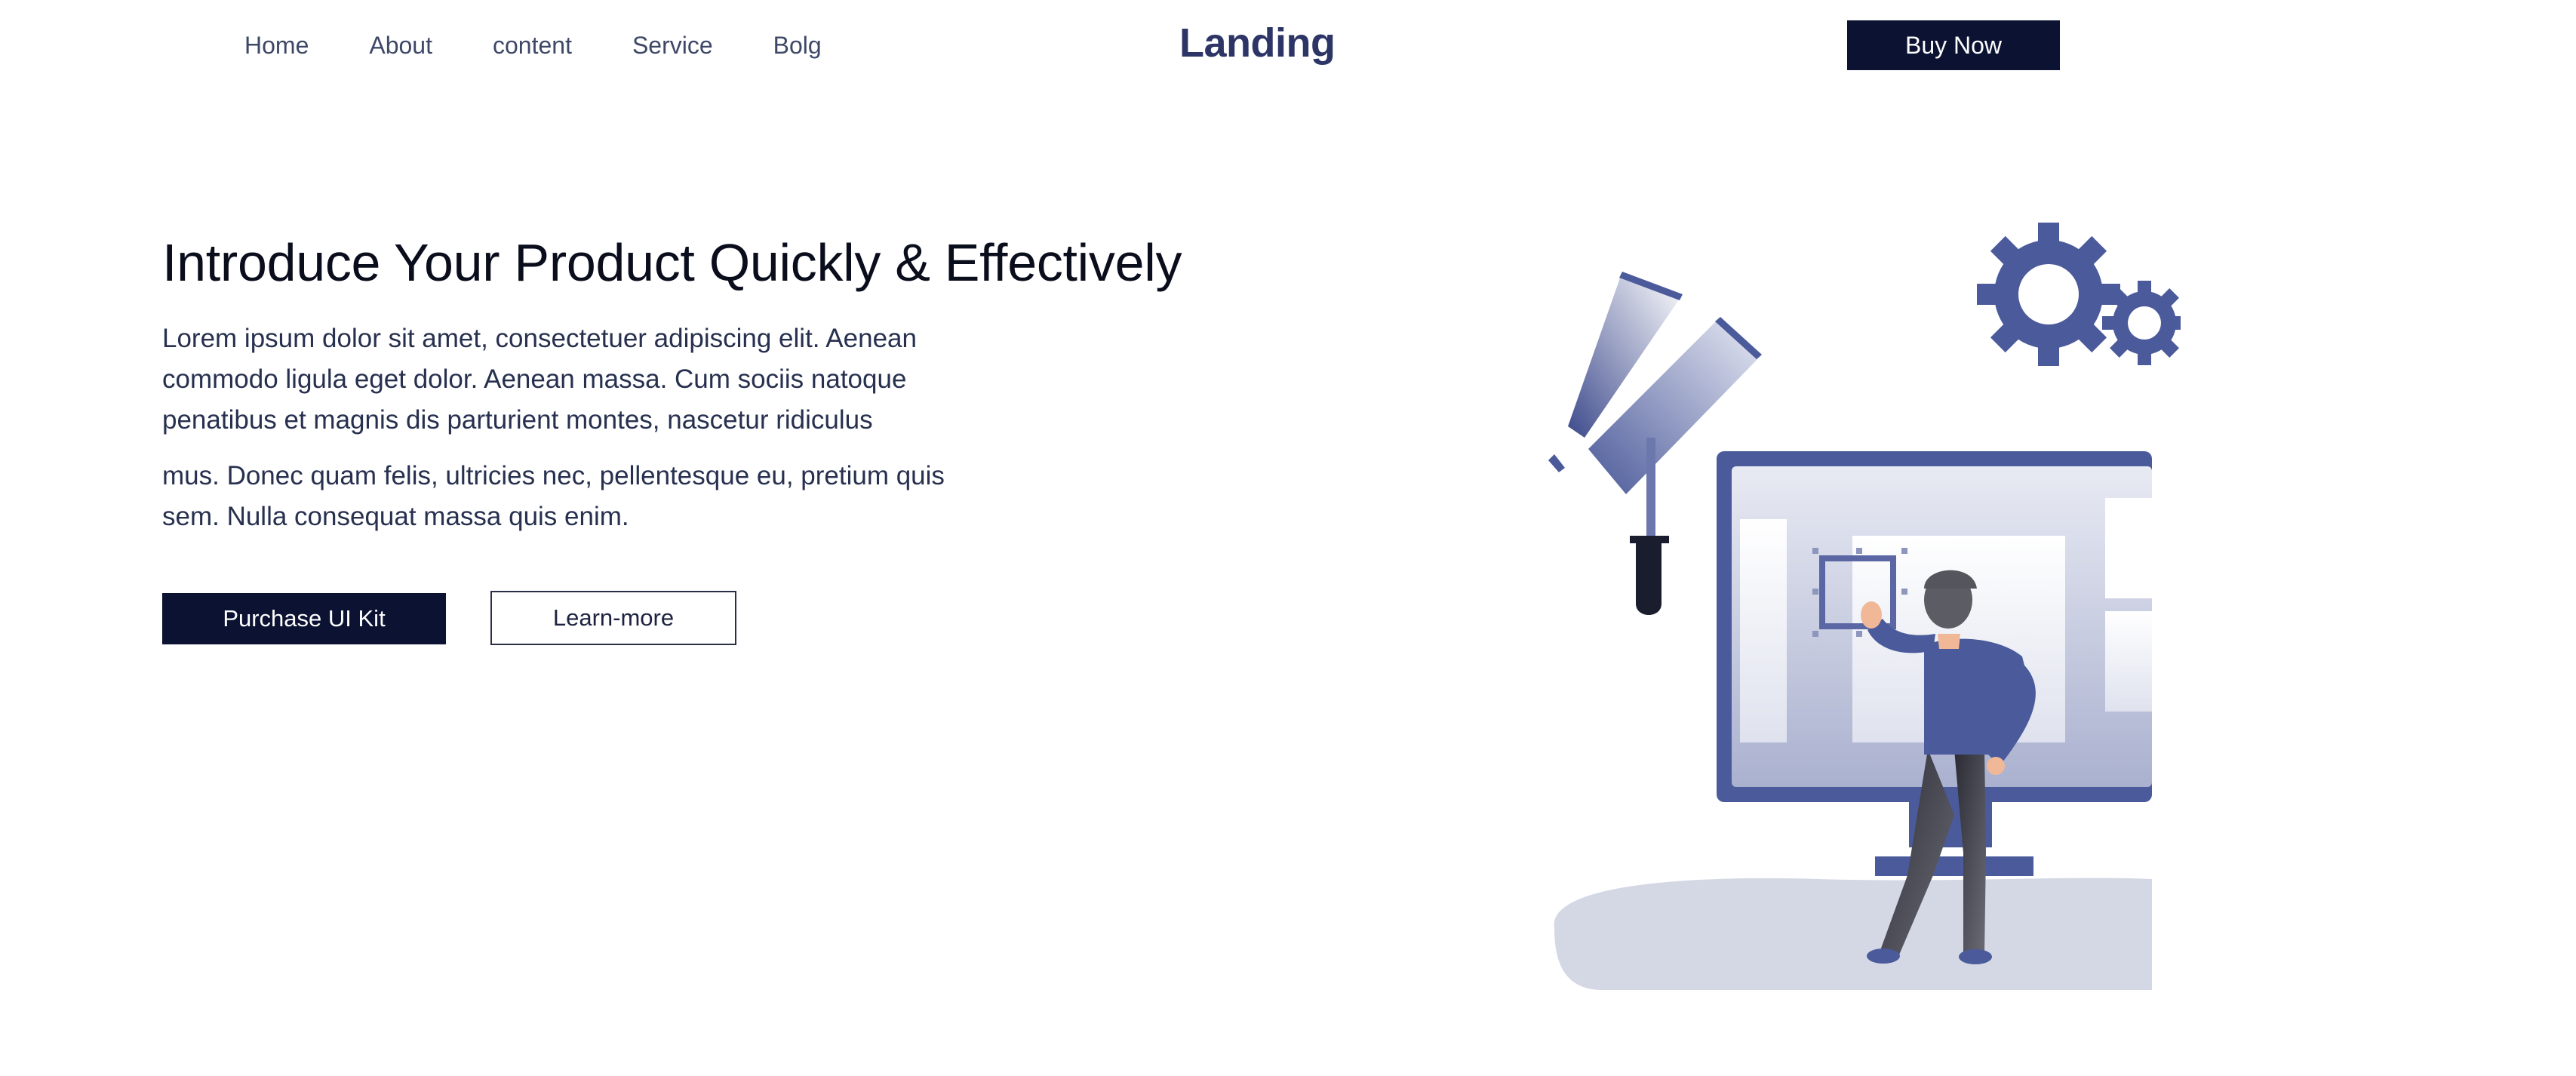 This screenshot has width=2576, height=1076. I want to click on site-logo: Landing, so click(1257, 43).